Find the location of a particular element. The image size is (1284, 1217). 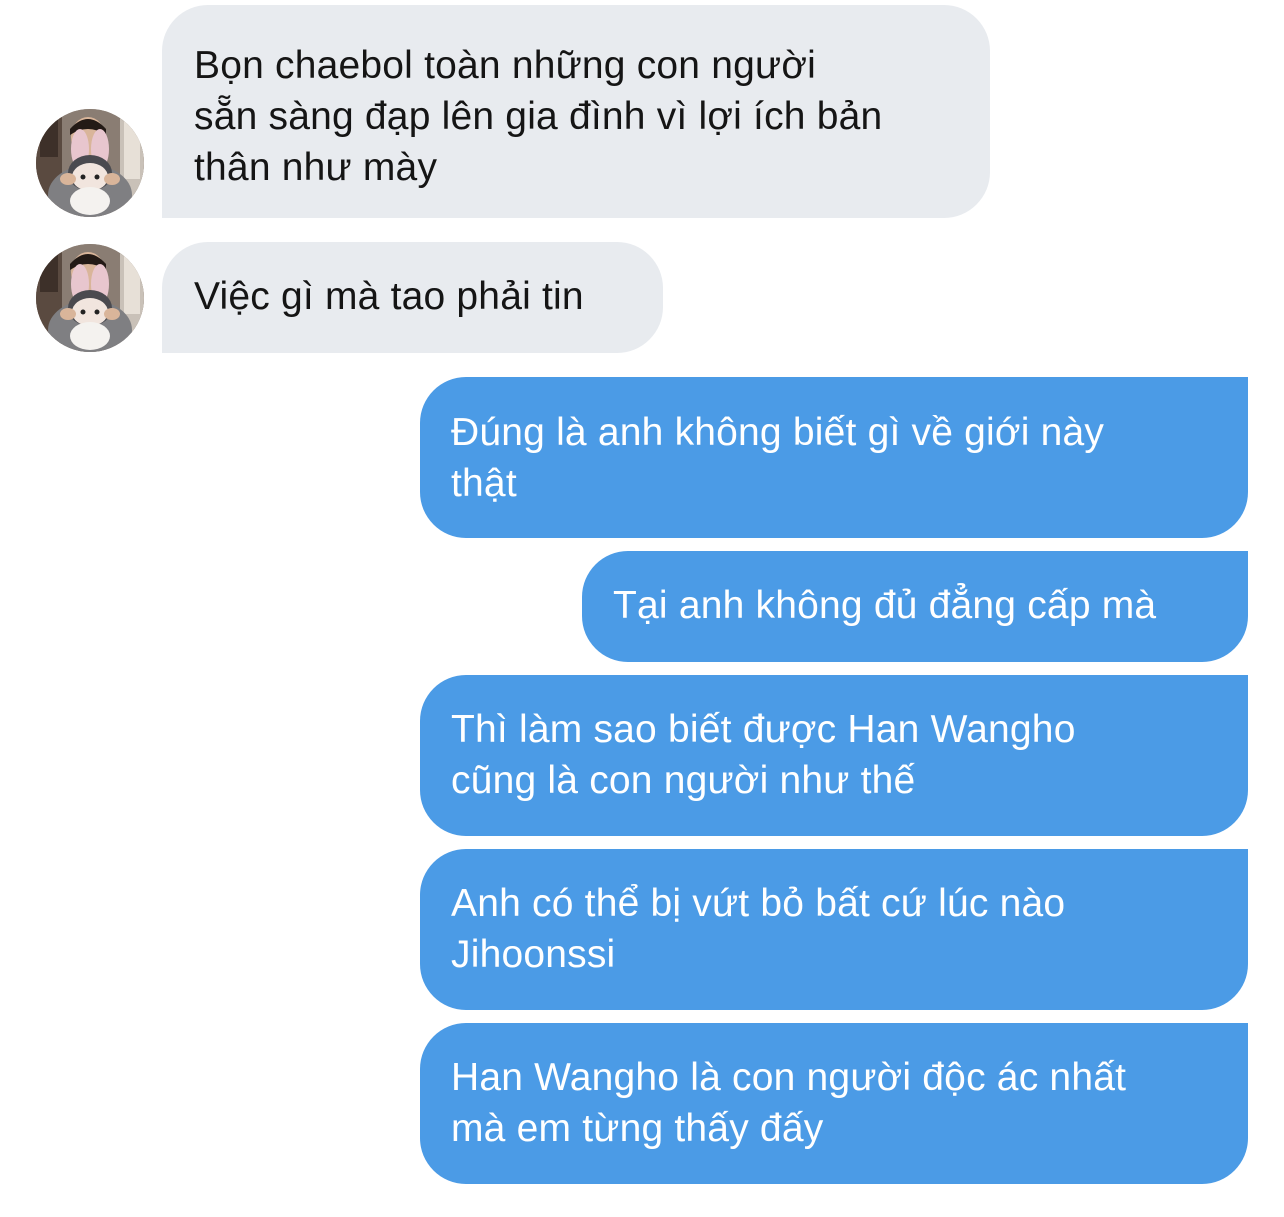

message-text-line: Bọn chaebol toàn những con người is located at coordinates (505, 65).